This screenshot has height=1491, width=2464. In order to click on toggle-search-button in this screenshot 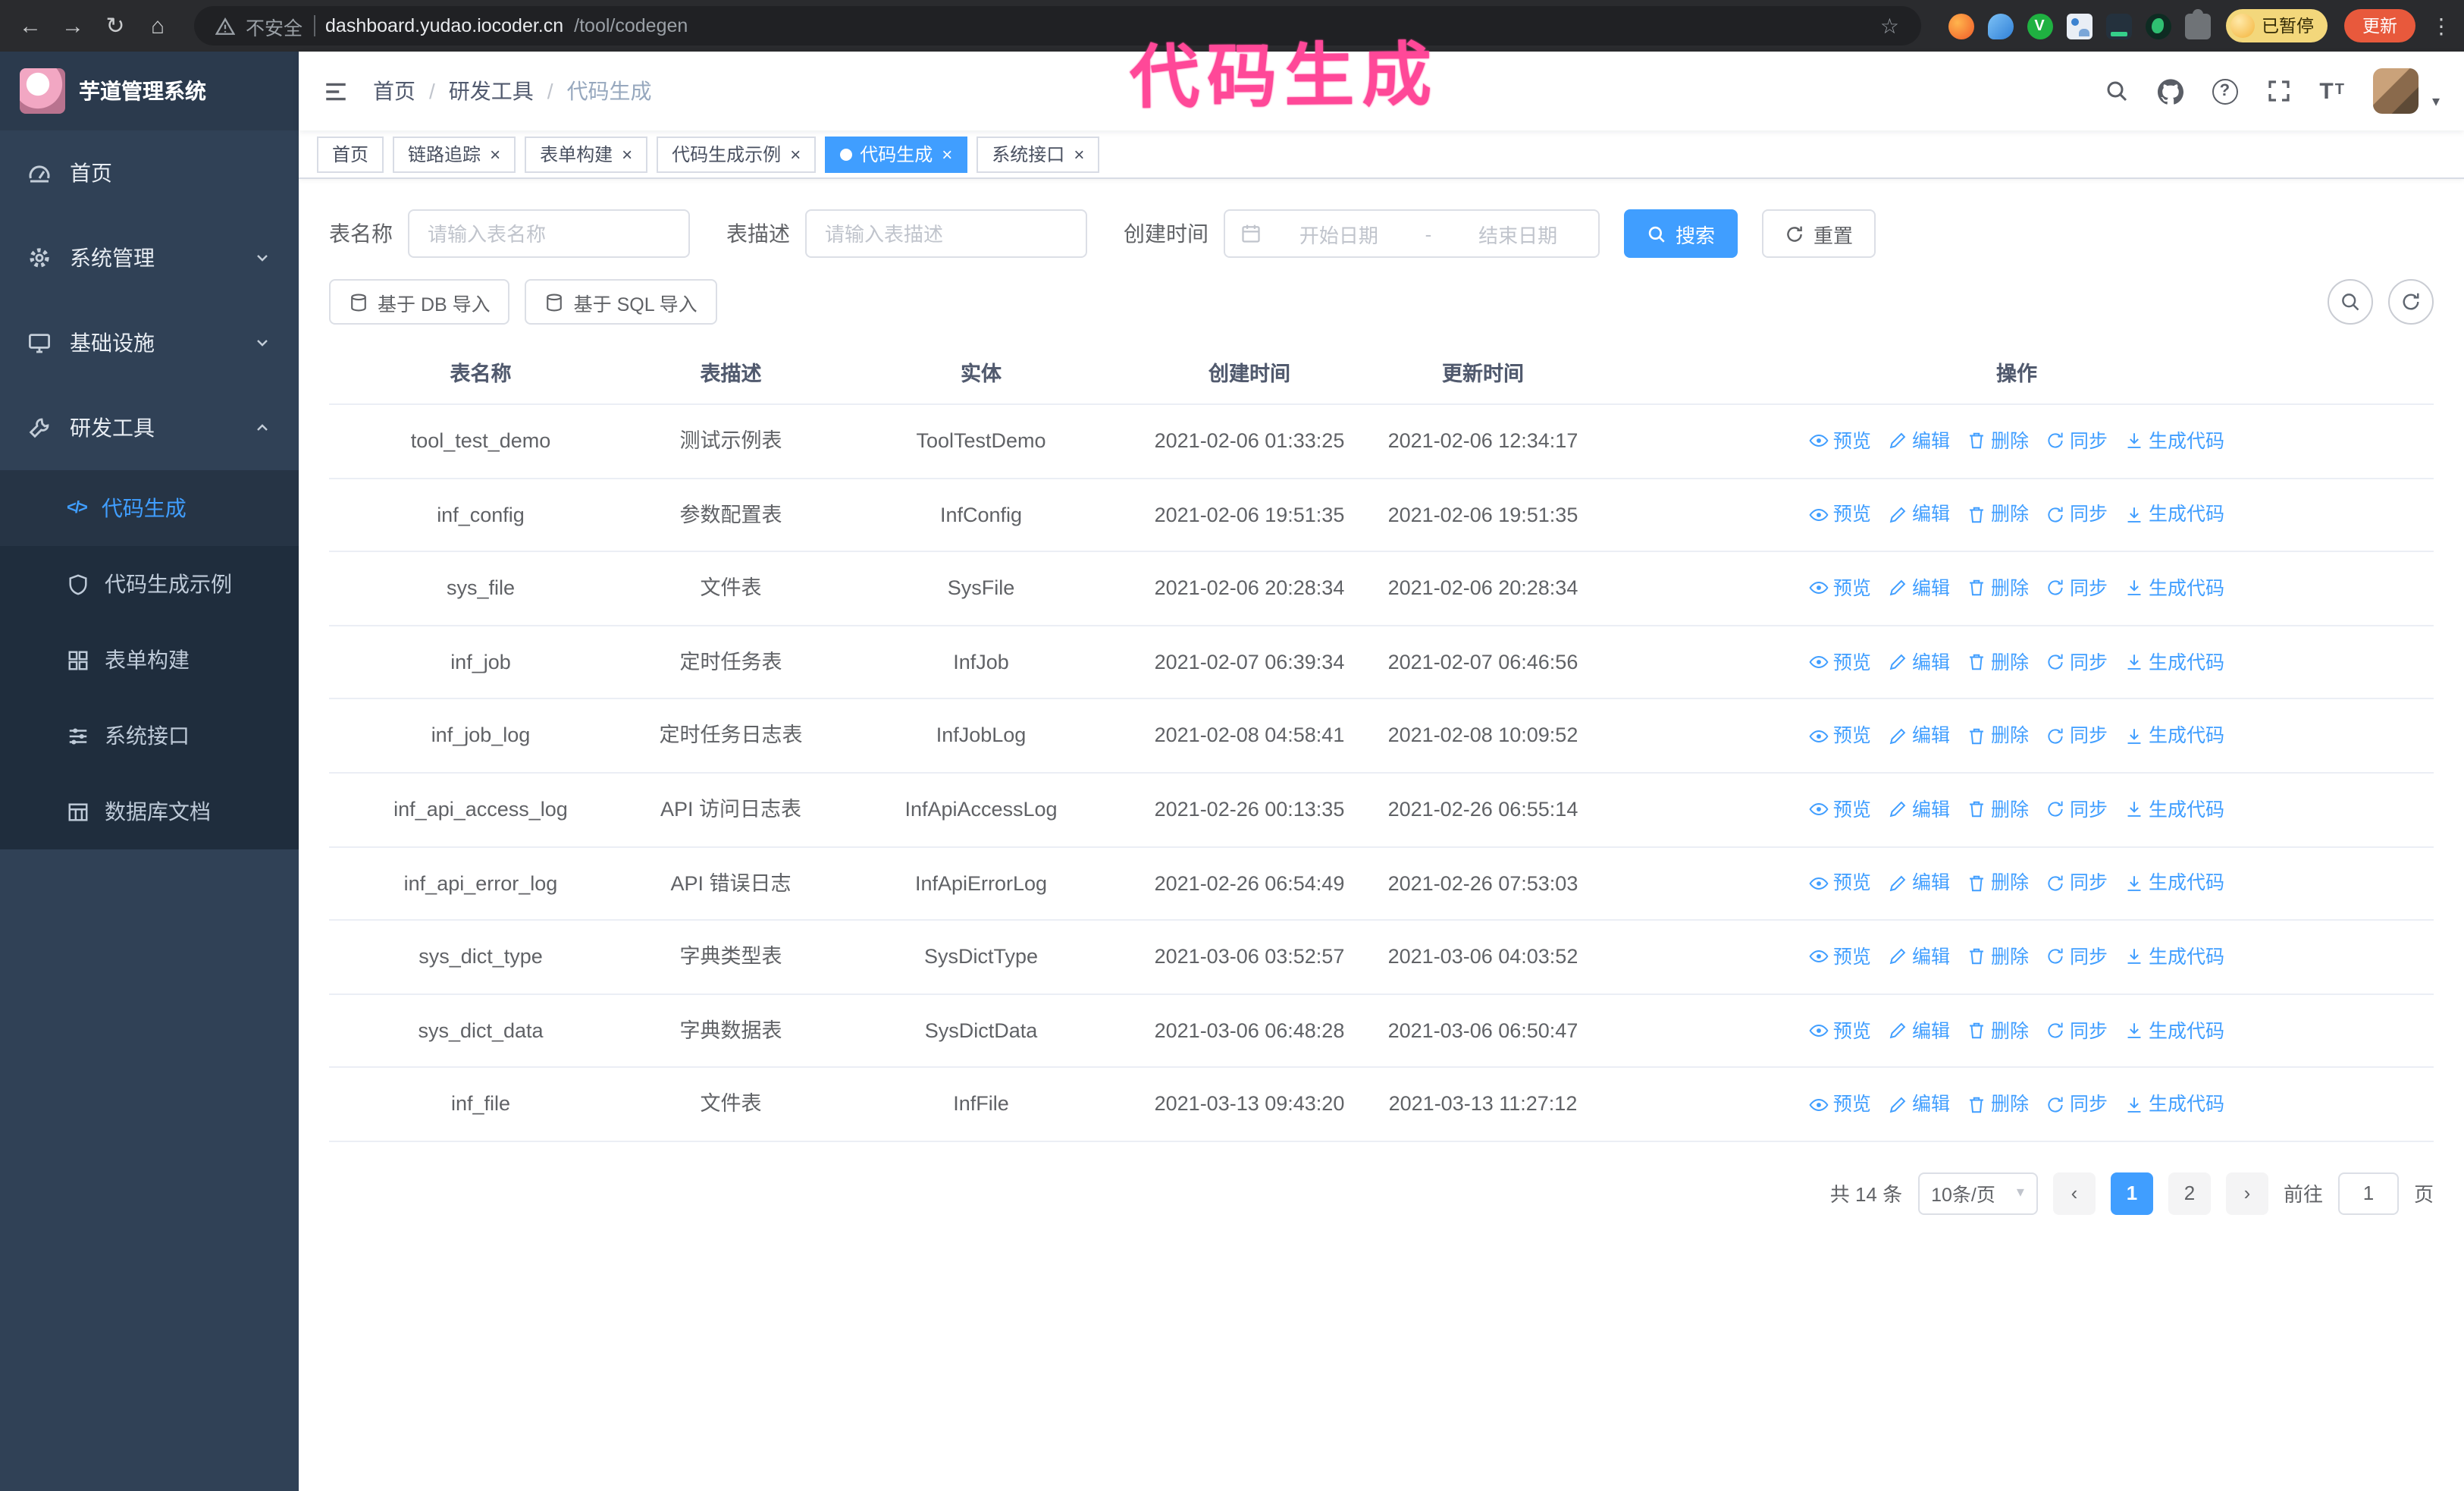, I will do `click(2350, 302)`.